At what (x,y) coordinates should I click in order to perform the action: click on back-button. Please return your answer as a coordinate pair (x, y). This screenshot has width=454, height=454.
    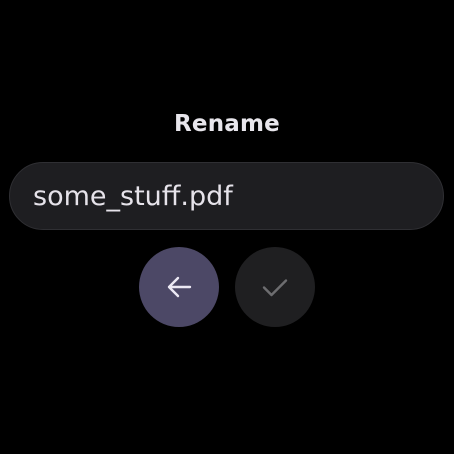
    Looking at the image, I should click on (179, 287).